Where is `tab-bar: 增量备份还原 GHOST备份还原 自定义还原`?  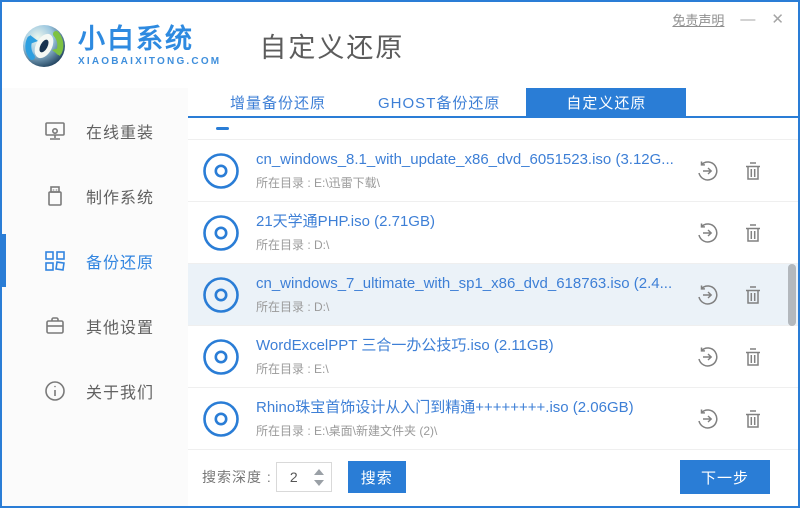 tab-bar: 增量备份还原 GHOST备份还原 自定义还原 is located at coordinates (493, 103).